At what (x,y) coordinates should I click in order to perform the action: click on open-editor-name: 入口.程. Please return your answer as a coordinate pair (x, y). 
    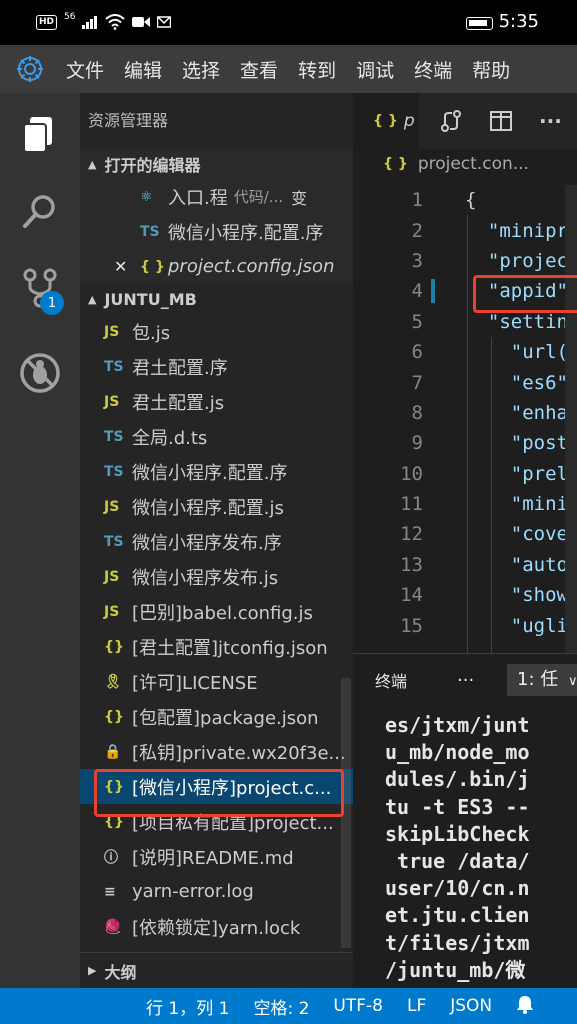
    Looking at the image, I should click on (198, 198).